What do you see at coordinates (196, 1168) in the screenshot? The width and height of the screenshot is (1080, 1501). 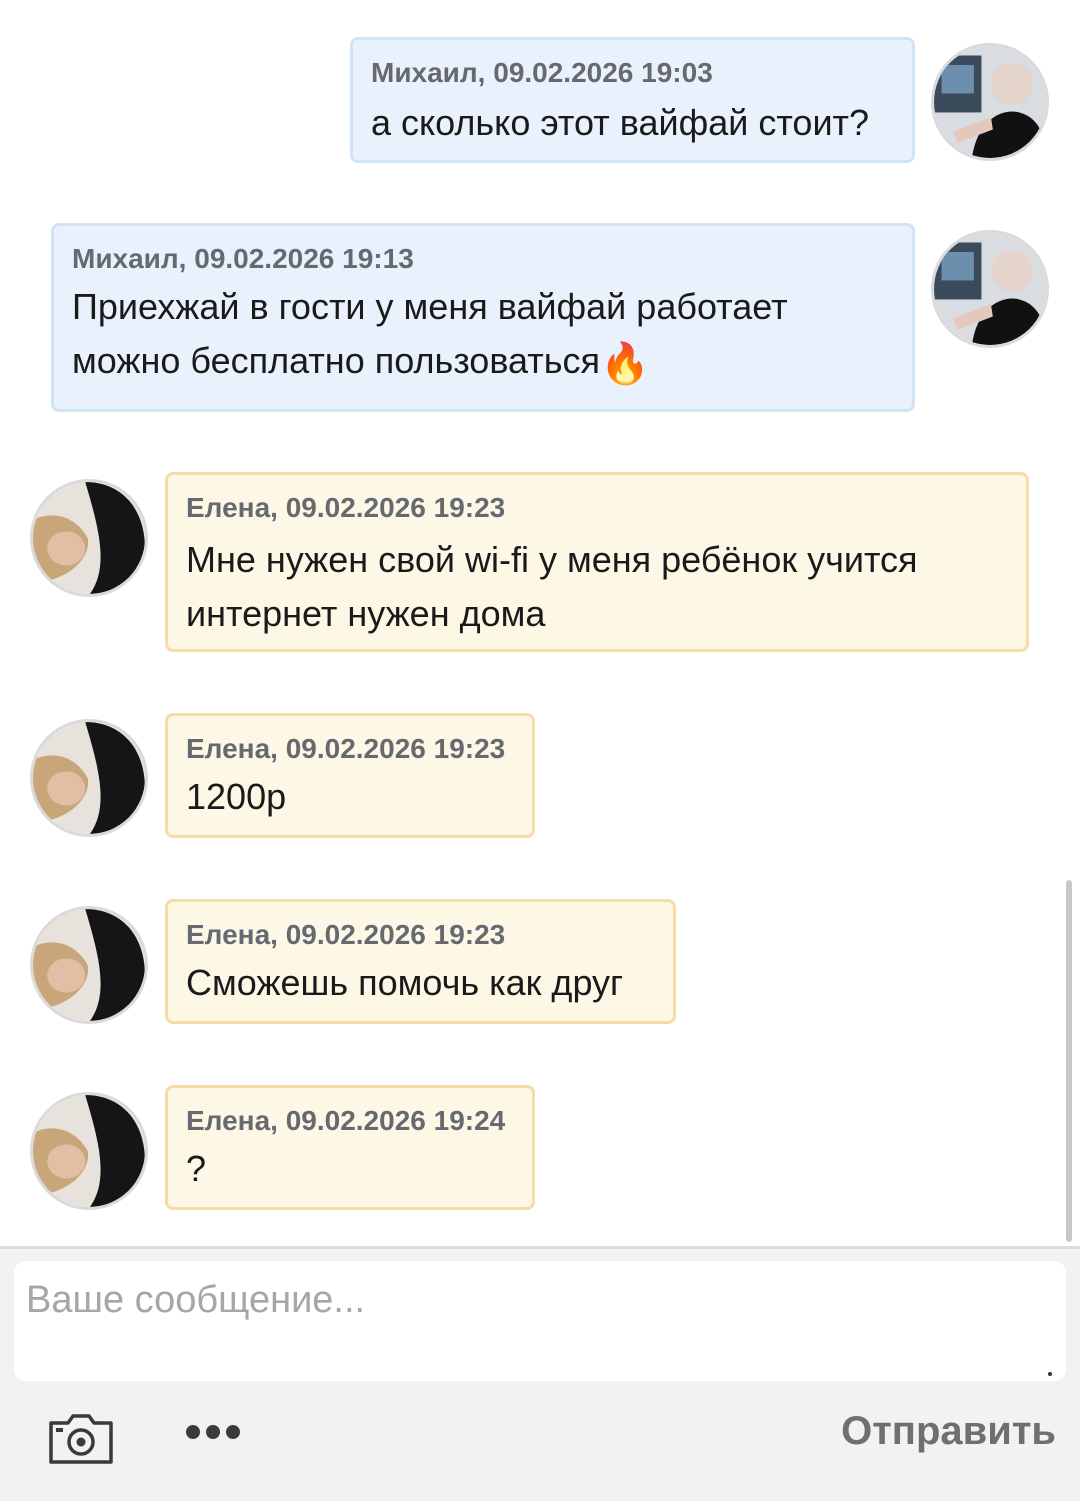 I see `message-text: ?` at bounding box center [196, 1168].